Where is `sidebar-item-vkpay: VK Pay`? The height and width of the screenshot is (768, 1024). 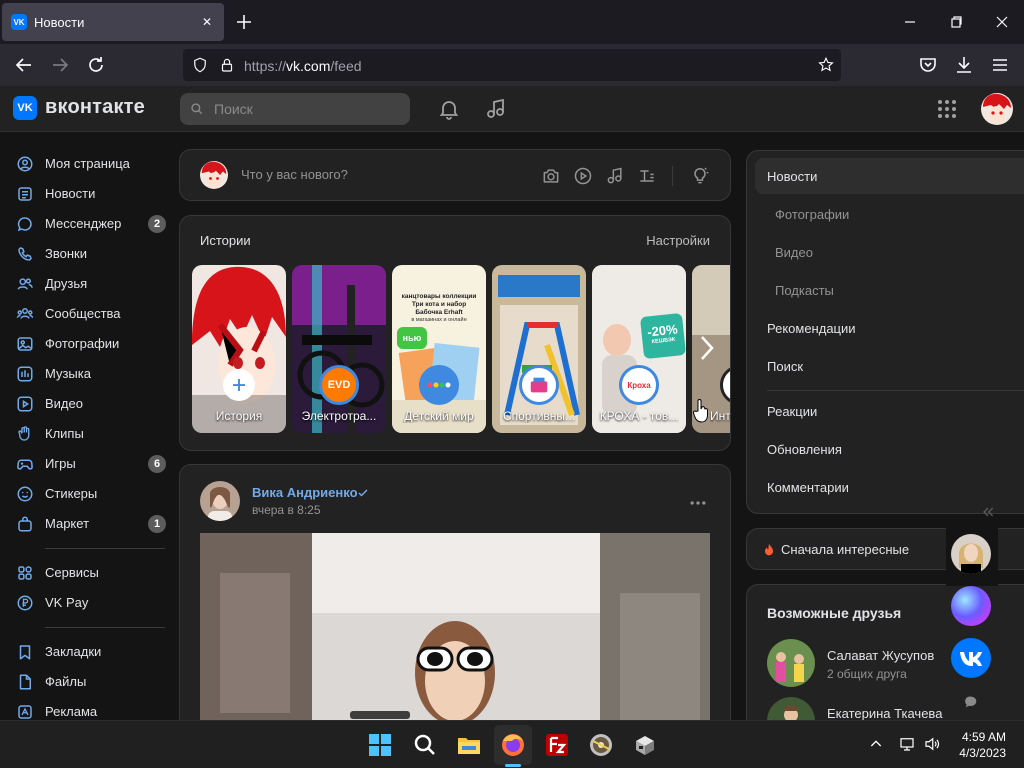
sidebar-item-vkpay: VK Pay is located at coordinates (92, 603).